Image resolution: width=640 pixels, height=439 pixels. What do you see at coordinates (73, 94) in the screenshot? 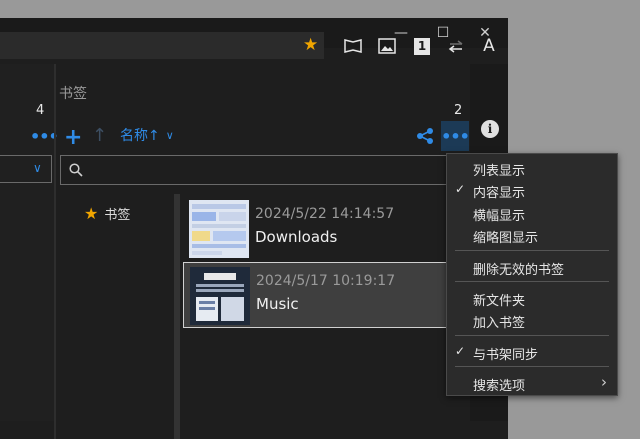
I see `bookmarks-panel-title: 书签` at bounding box center [73, 94].